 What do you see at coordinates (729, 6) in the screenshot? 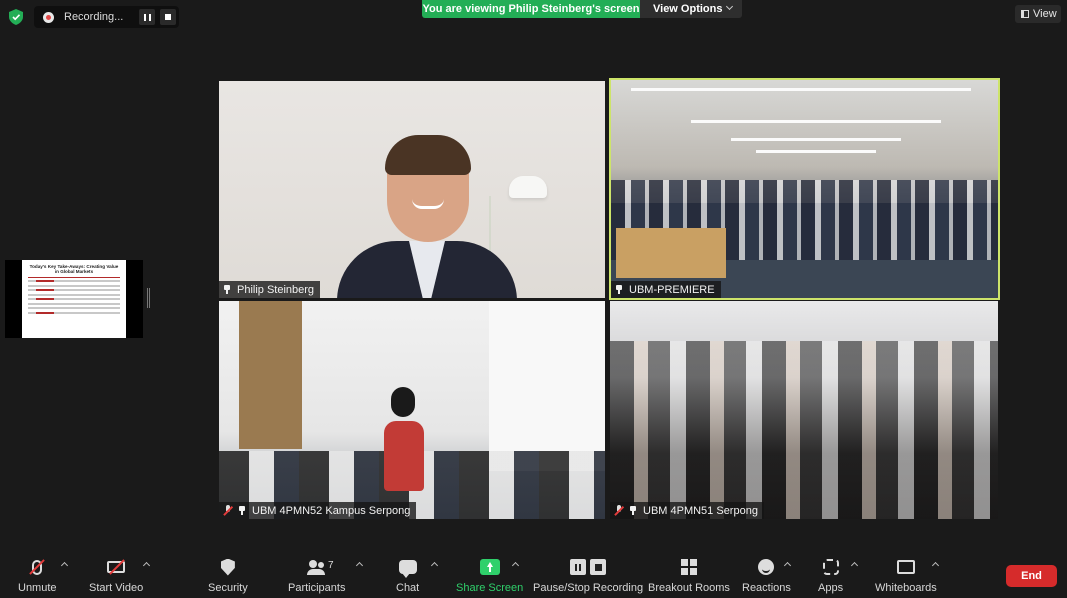
I see `chevron-down-icon` at bounding box center [729, 6].